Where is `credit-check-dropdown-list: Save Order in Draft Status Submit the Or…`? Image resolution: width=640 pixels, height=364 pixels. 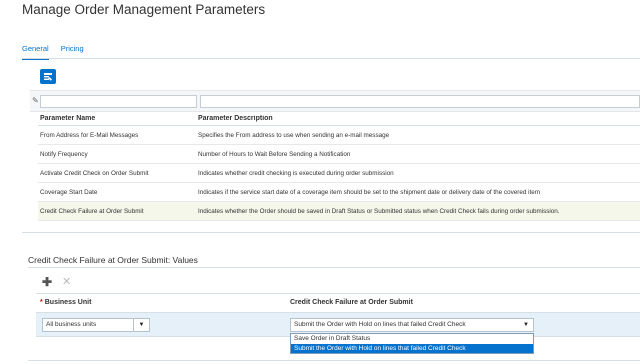 credit-check-dropdown-list: Save Order in Draft Status Submit the Or… is located at coordinates (412, 343).